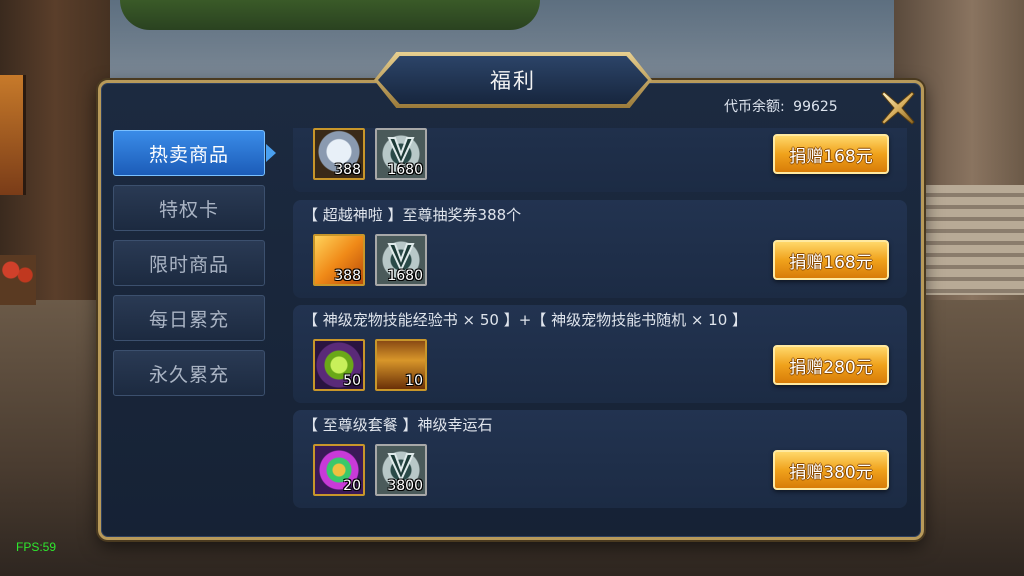 This screenshot has height=576, width=1024. I want to click on sidebar-item-privilege-card: 特权卡, so click(189, 208).